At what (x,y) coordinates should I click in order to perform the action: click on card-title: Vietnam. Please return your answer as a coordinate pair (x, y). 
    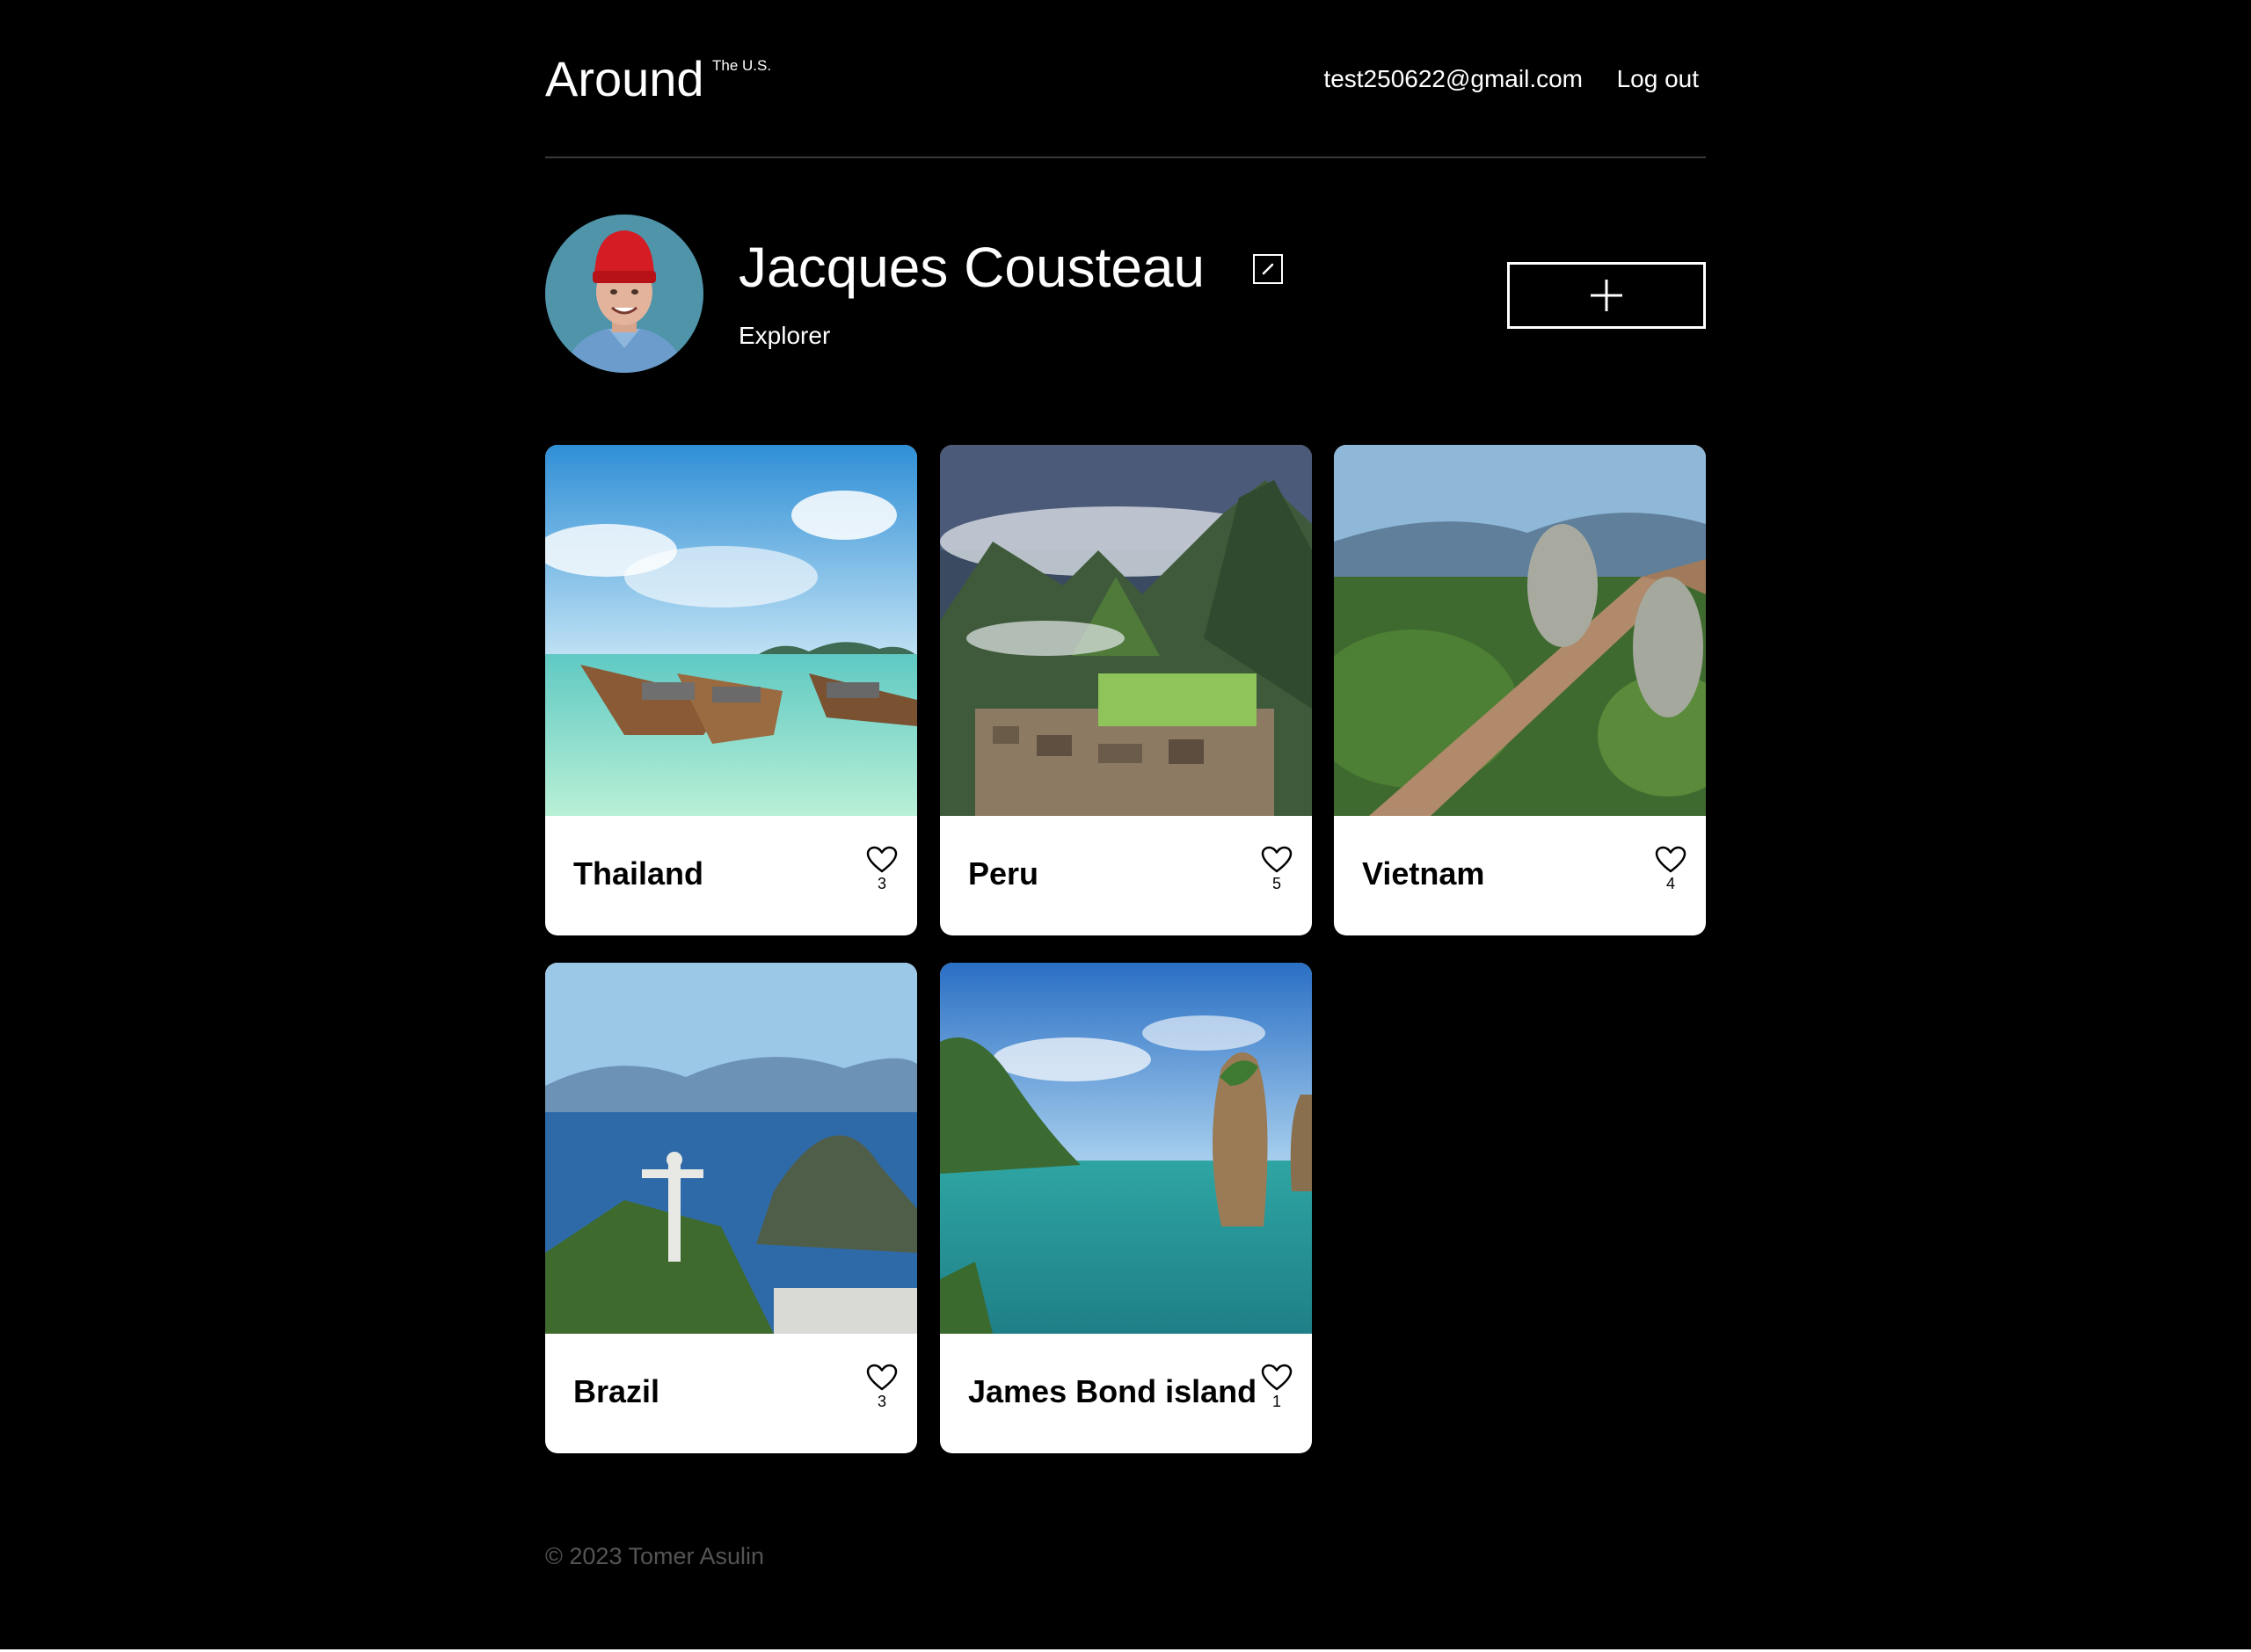
    Looking at the image, I should click on (1423, 873).